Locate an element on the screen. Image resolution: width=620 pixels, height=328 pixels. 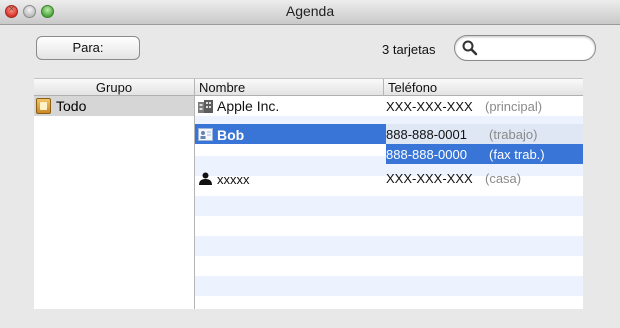
vcard-icon is located at coordinates (205, 134).